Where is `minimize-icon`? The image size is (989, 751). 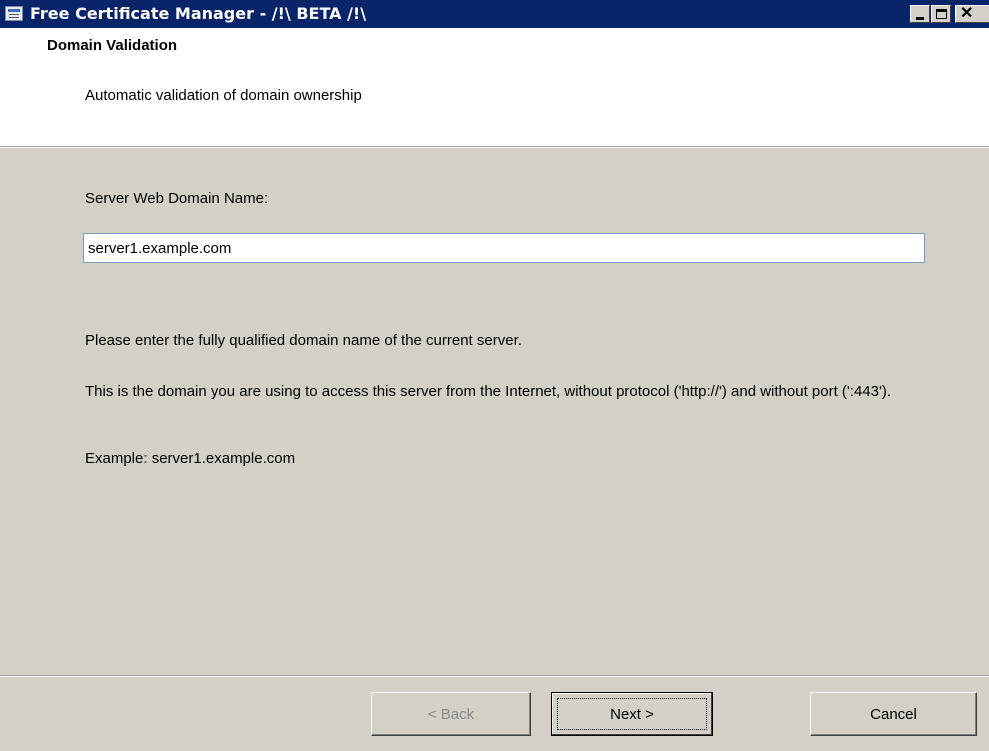 minimize-icon is located at coordinates (920, 18).